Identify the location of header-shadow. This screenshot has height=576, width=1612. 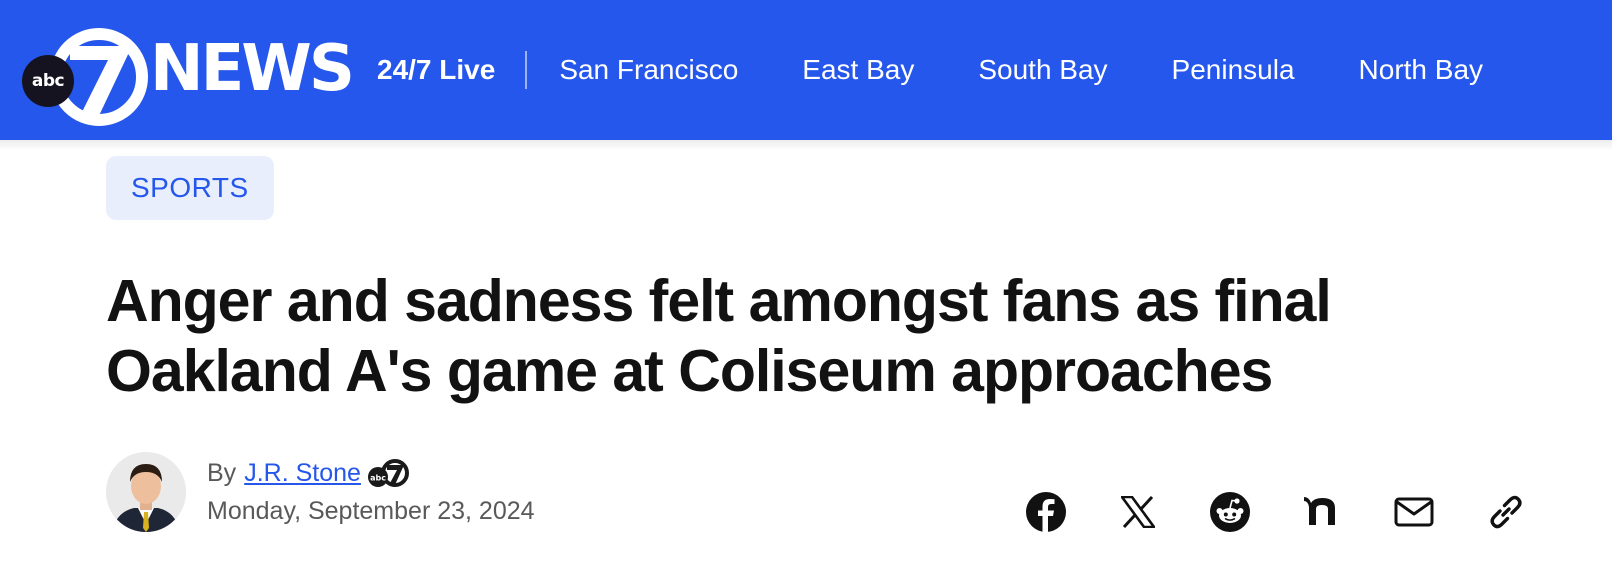
(806, 145).